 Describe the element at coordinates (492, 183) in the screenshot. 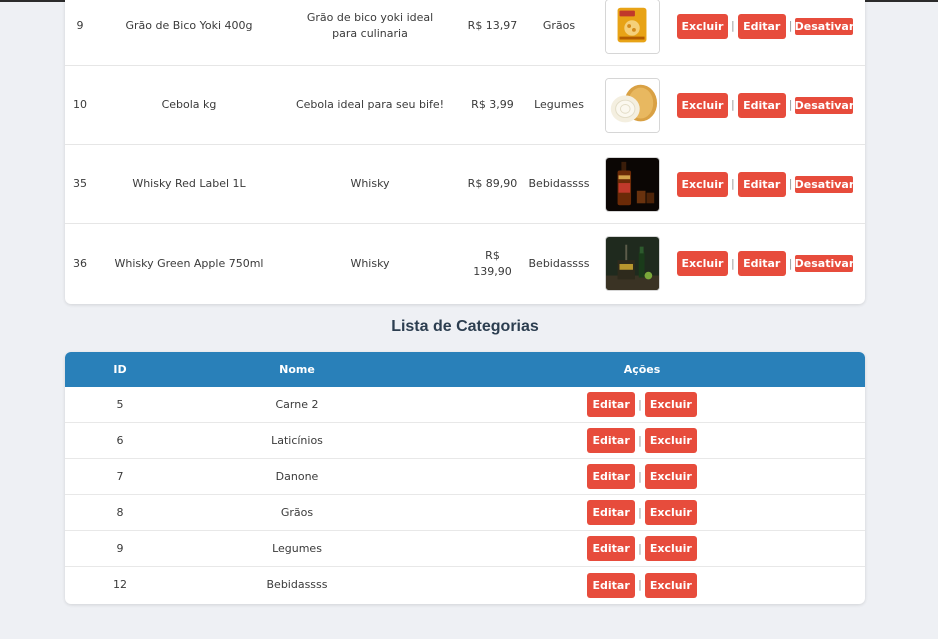

I see `product-price: R$ 89,90` at that location.